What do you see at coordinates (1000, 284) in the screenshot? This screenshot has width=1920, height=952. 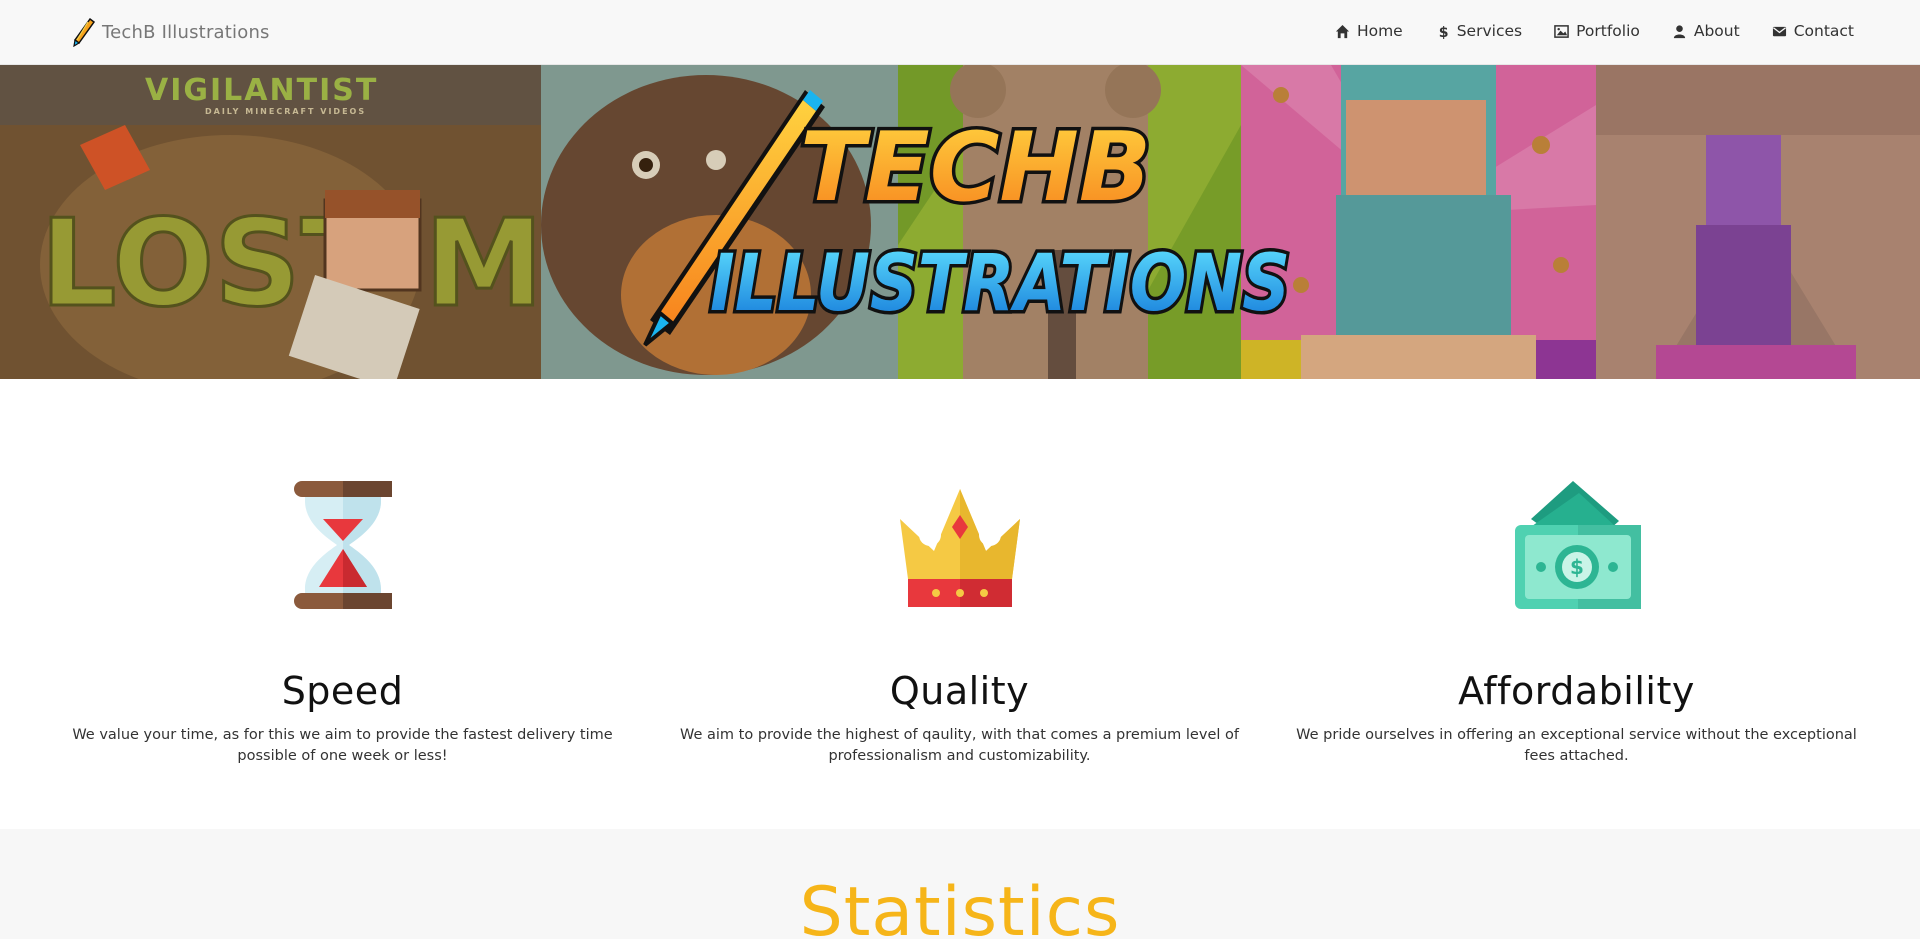 I see `logo-line-2: ILLUSTRATIONS` at bounding box center [1000, 284].